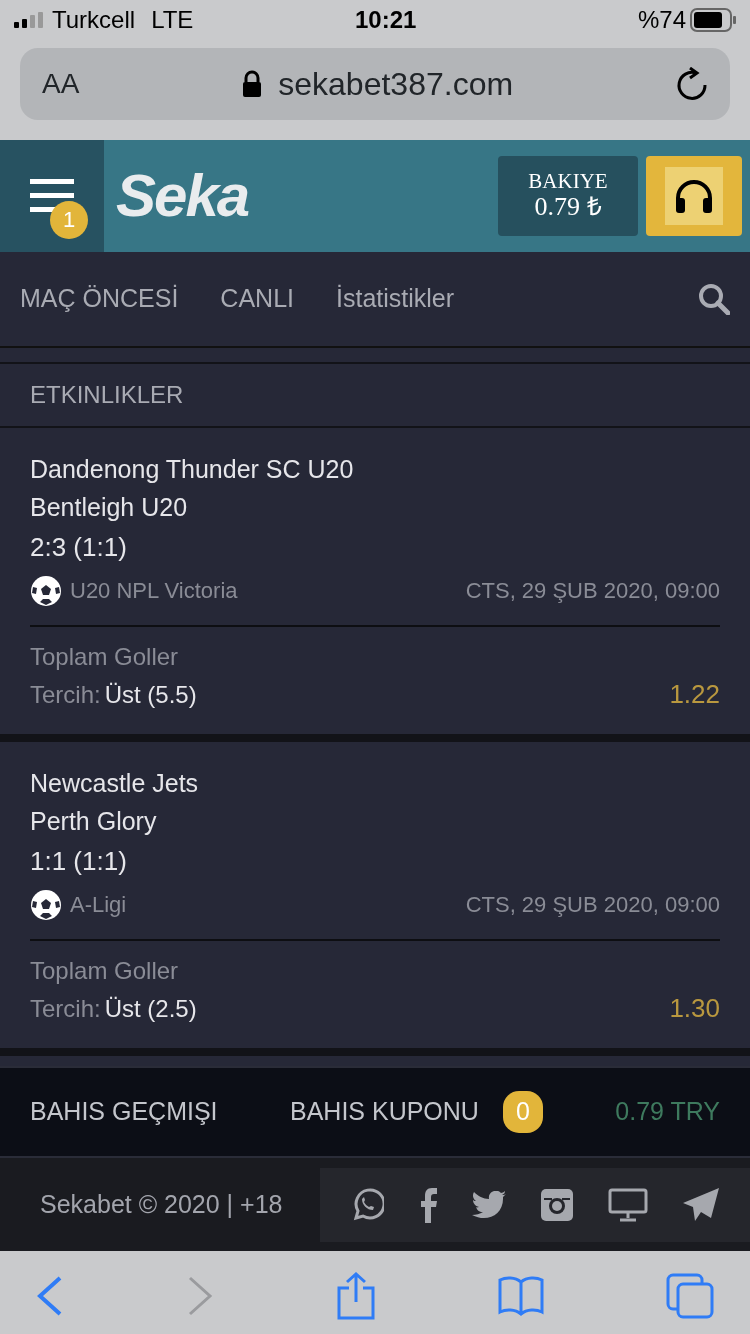  What do you see at coordinates (252, 84) in the screenshot?
I see `lock-icon` at bounding box center [252, 84].